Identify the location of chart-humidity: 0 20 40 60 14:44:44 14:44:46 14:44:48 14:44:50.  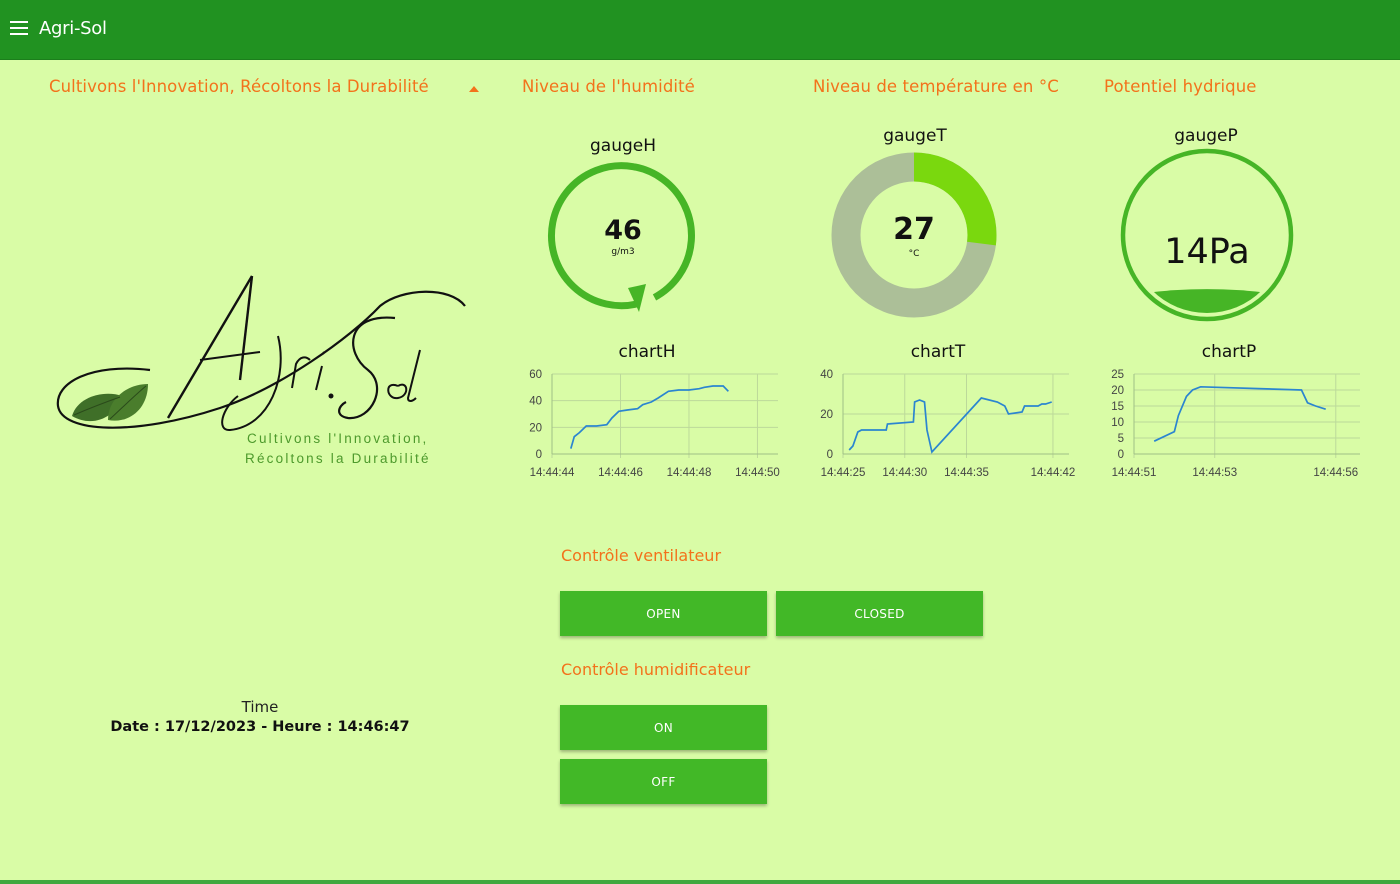
(654, 424).